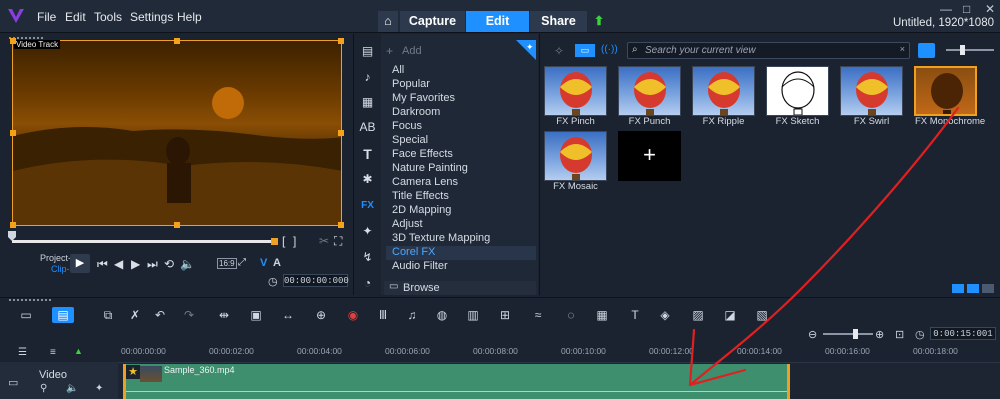  I want to click on fit-timeline-icon: ⊡, so click(899, 334).